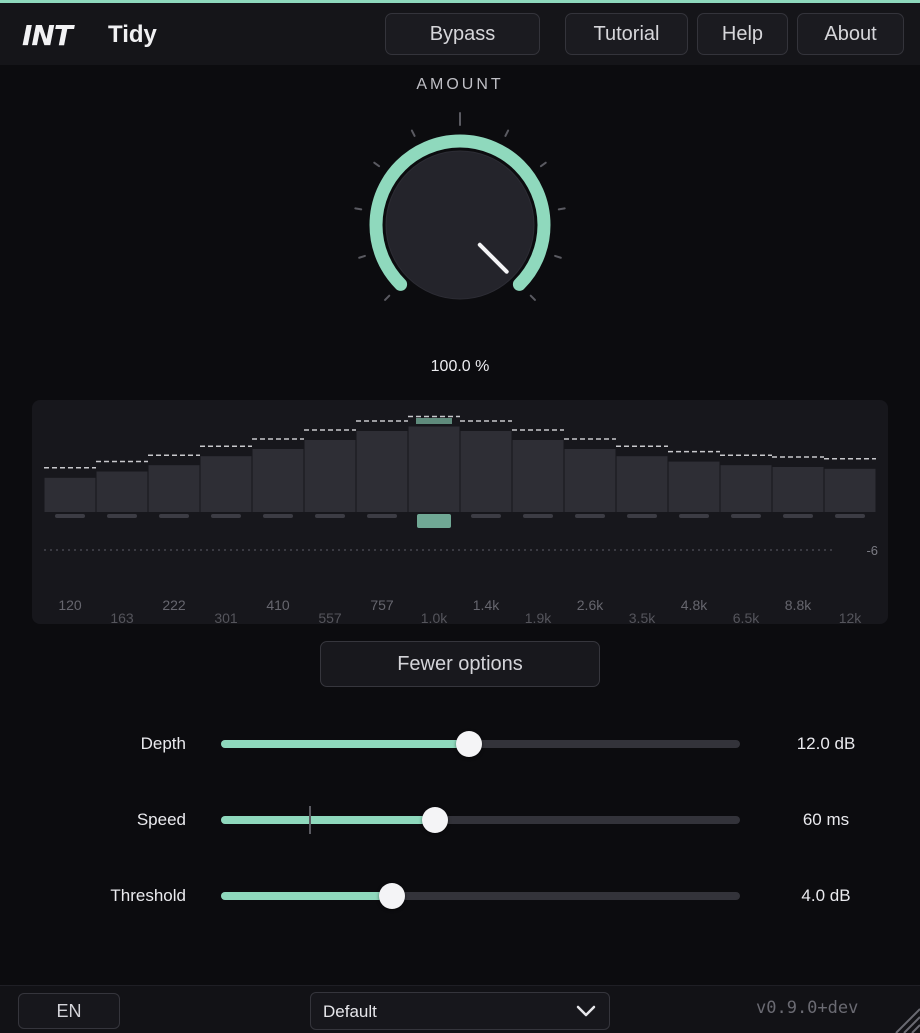 The width and height of the screenshot is (920, 1033). I want to click on threshold-slider-thumb, so click(392, 896).